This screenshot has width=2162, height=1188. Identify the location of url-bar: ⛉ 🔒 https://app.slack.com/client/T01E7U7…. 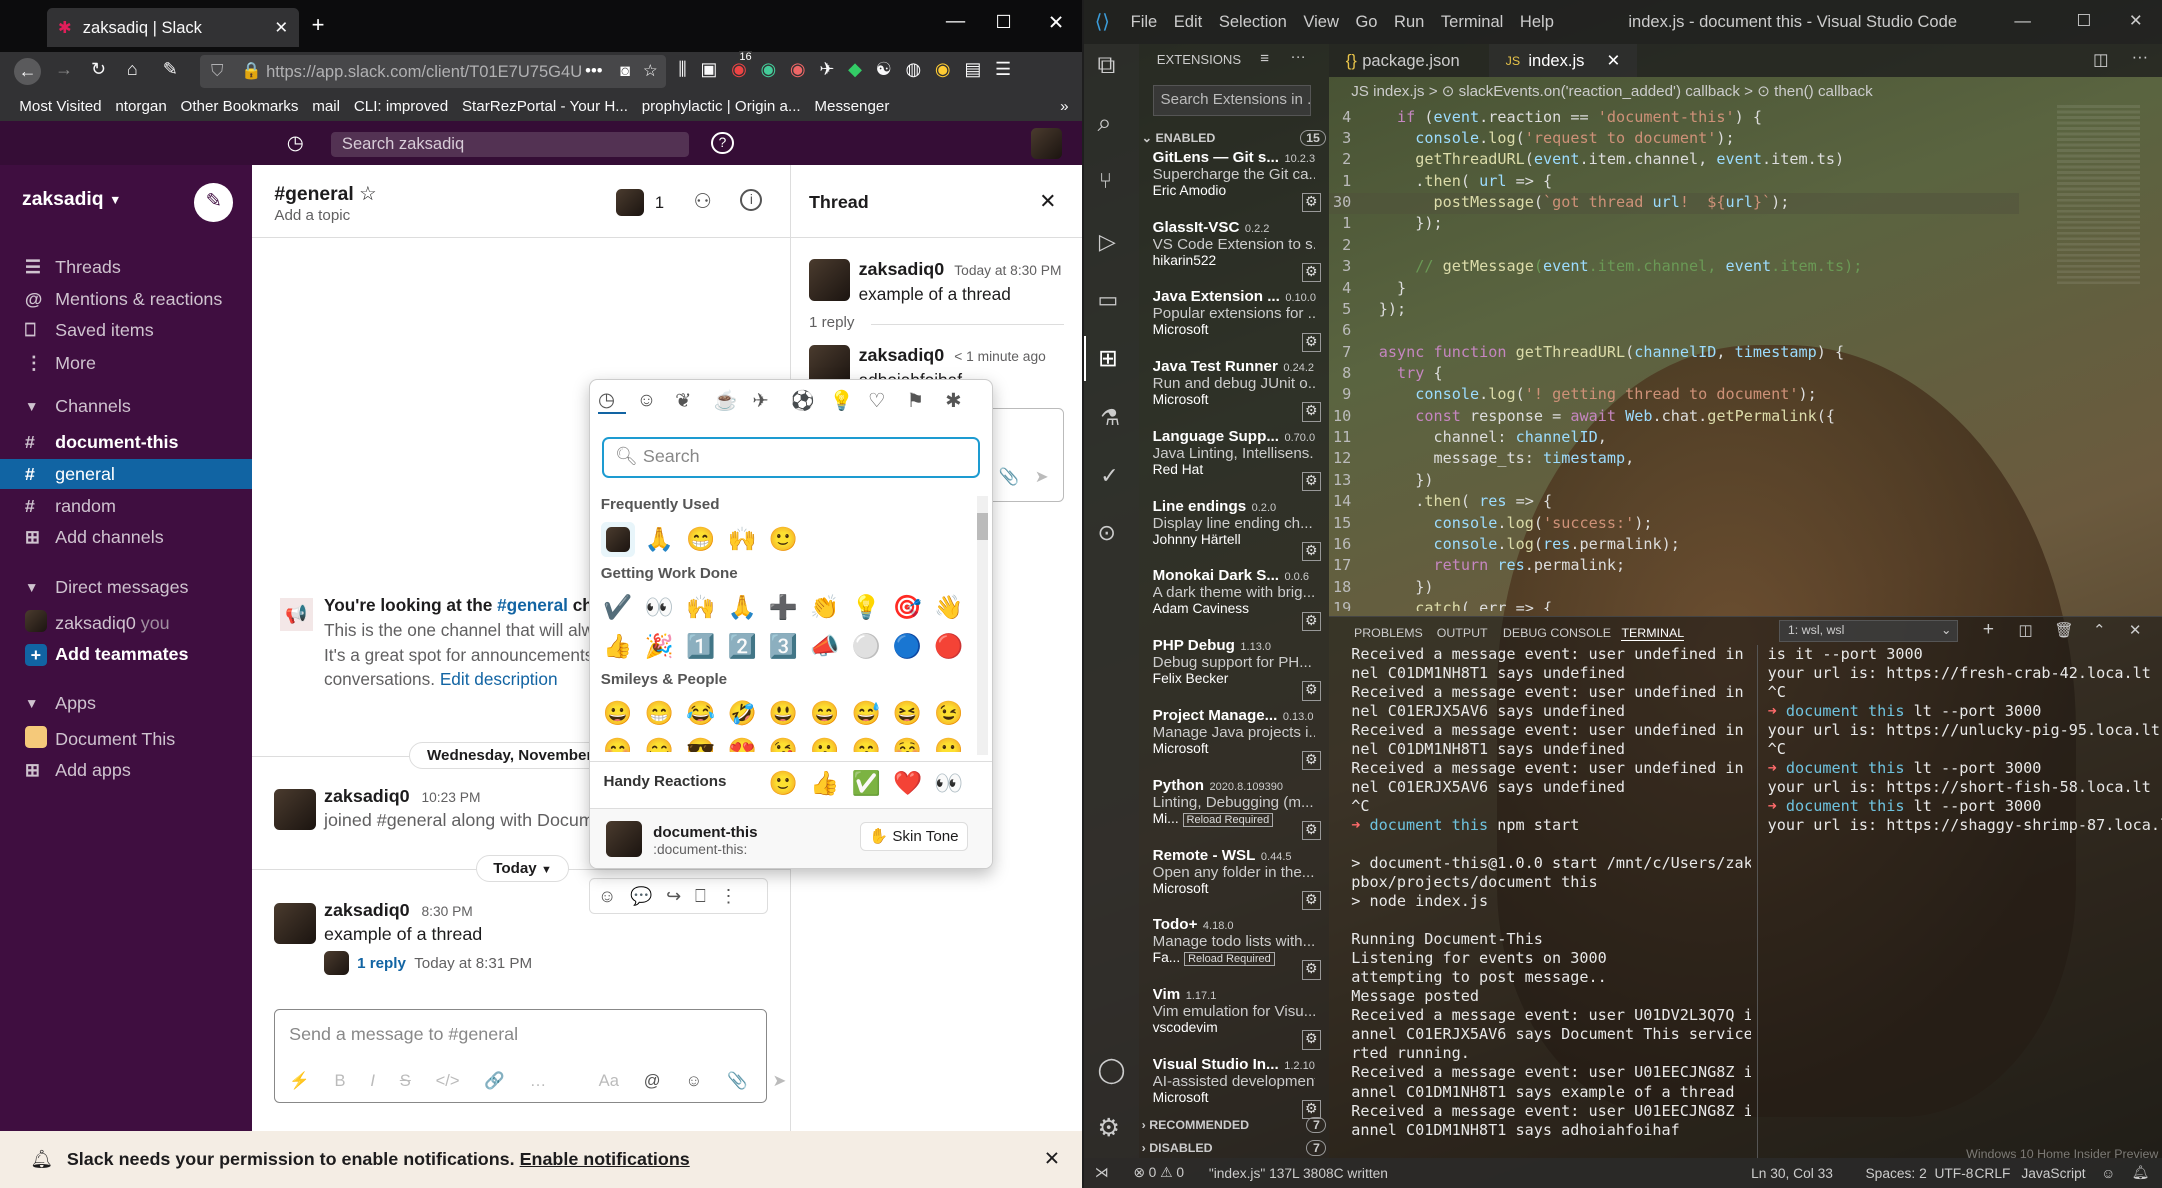
(432, 72).